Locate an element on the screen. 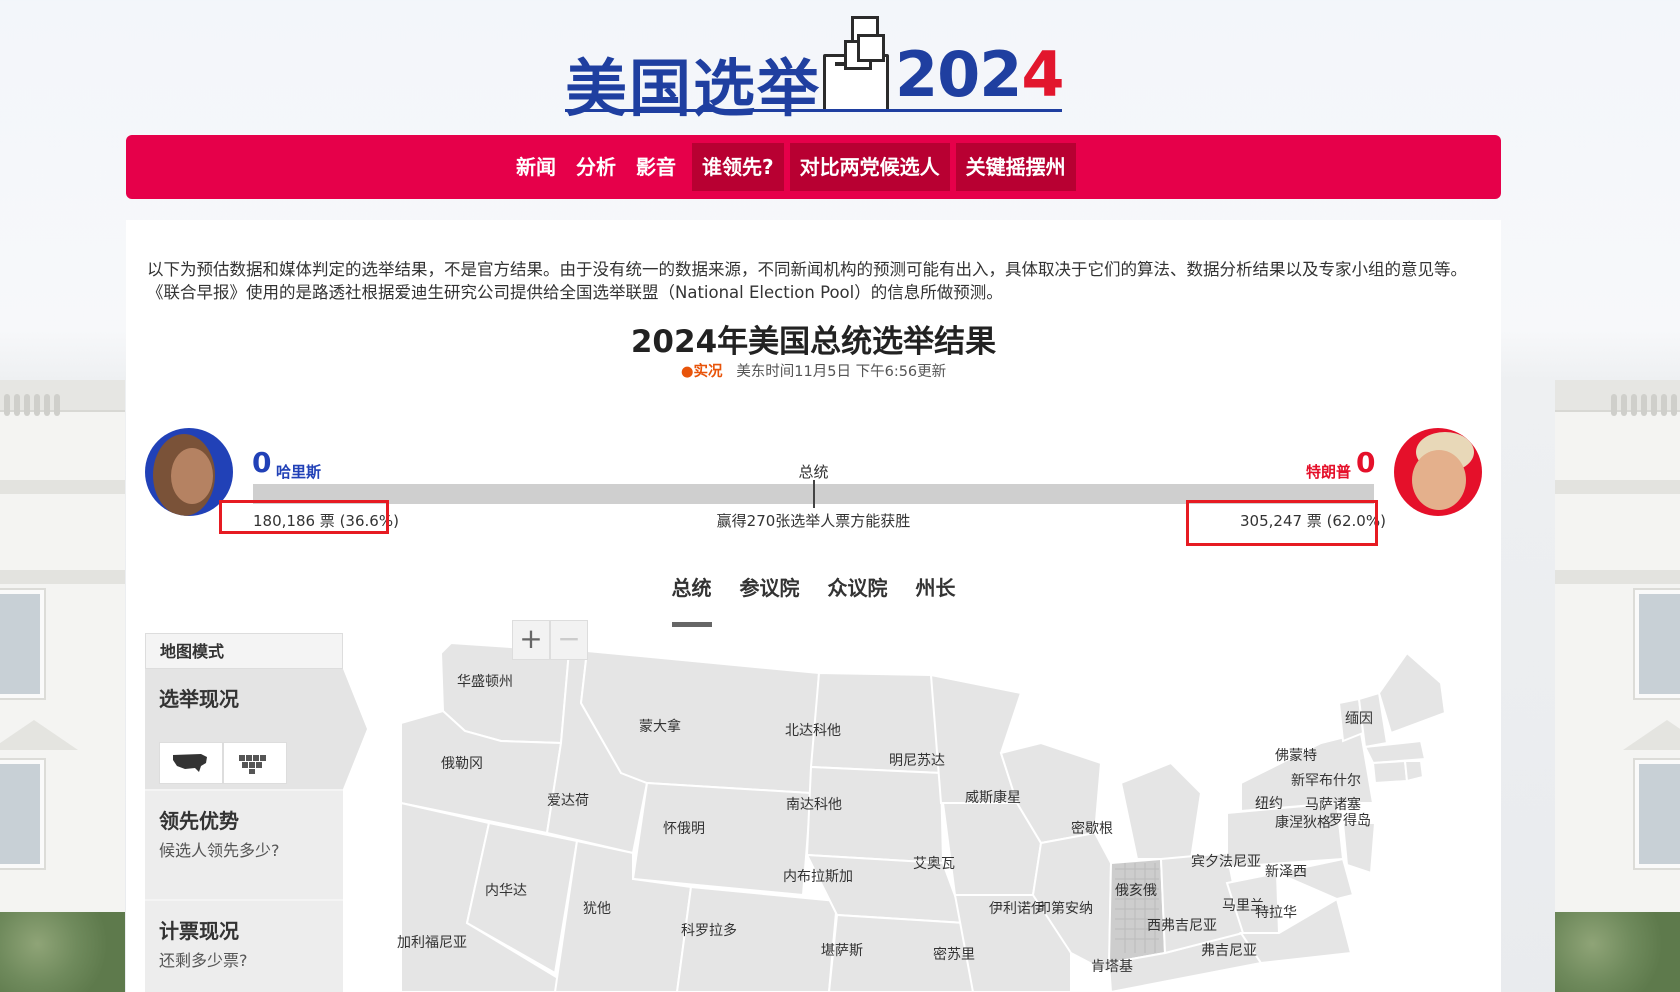 The width and height of the screenshot is (1680, 992). label-nebraska: 内布拉斯加 is located at coordinates (818, 877).